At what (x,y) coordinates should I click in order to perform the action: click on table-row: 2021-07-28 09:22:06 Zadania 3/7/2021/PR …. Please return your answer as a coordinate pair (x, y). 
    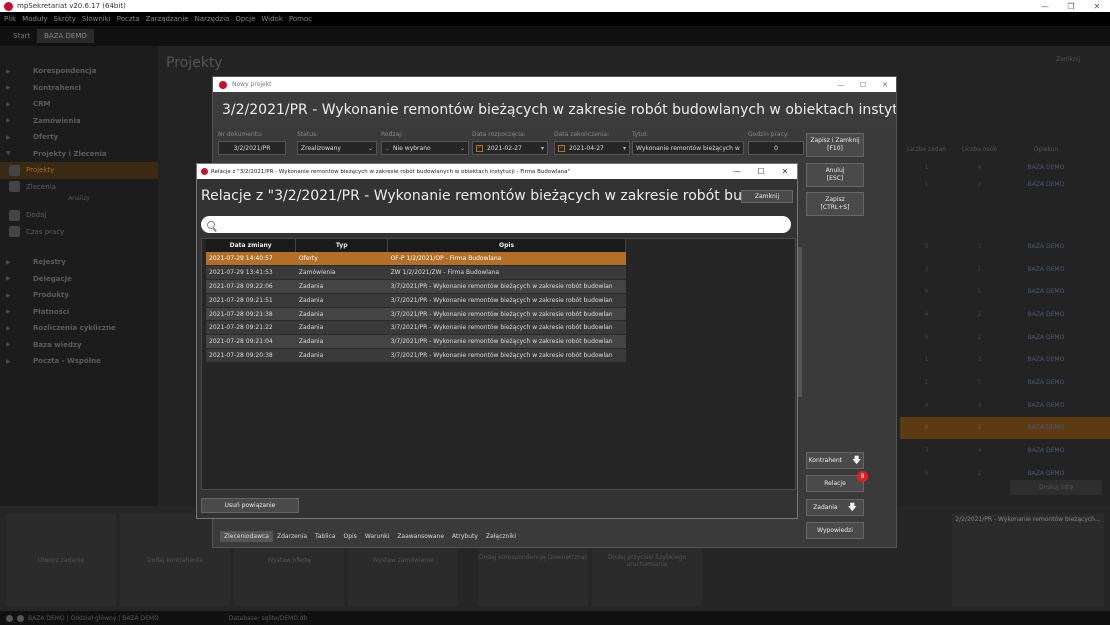
    Looking at the image, I should click on (416, 286).